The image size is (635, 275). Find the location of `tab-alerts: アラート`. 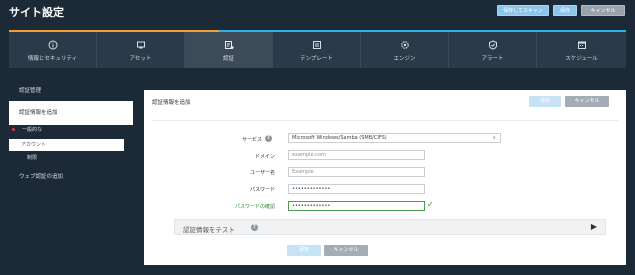

tab-alerts: アラート is located at coordinates (493, 50).